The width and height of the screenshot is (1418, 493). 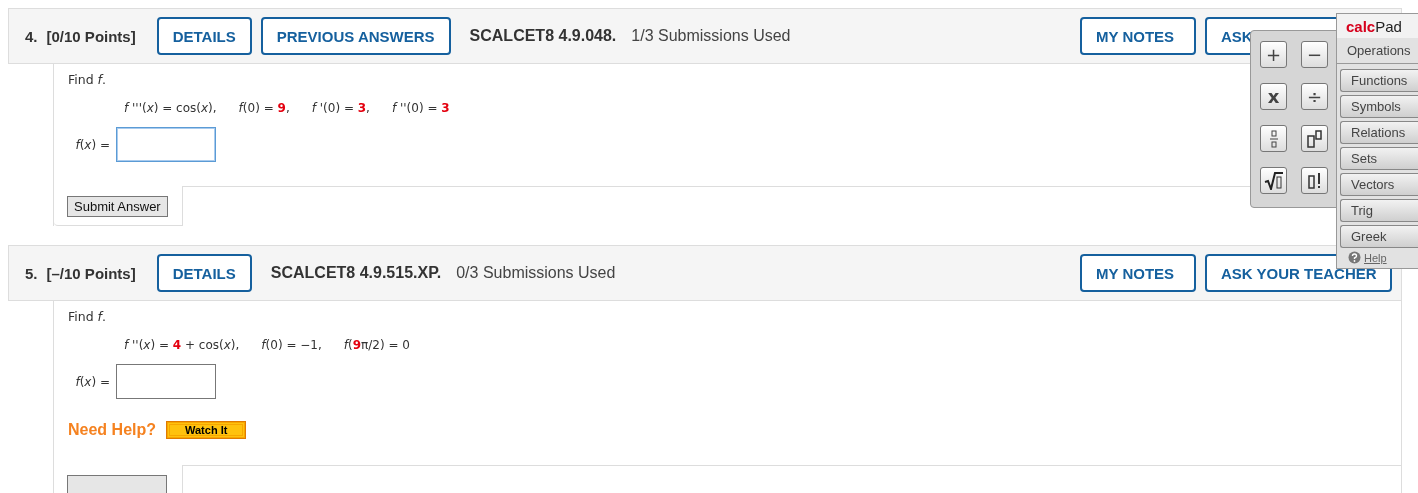 What do you see at coordinates (31, 273) in the screenshot?
I see `question-number: 5.` at bounding box center [31, 273].